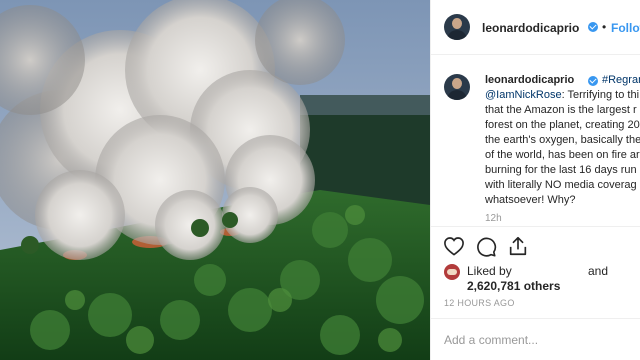  Describe the element at coordinates (621, 80) in the screenshot. I see `caption-hashtags: #Regram #` at that location.